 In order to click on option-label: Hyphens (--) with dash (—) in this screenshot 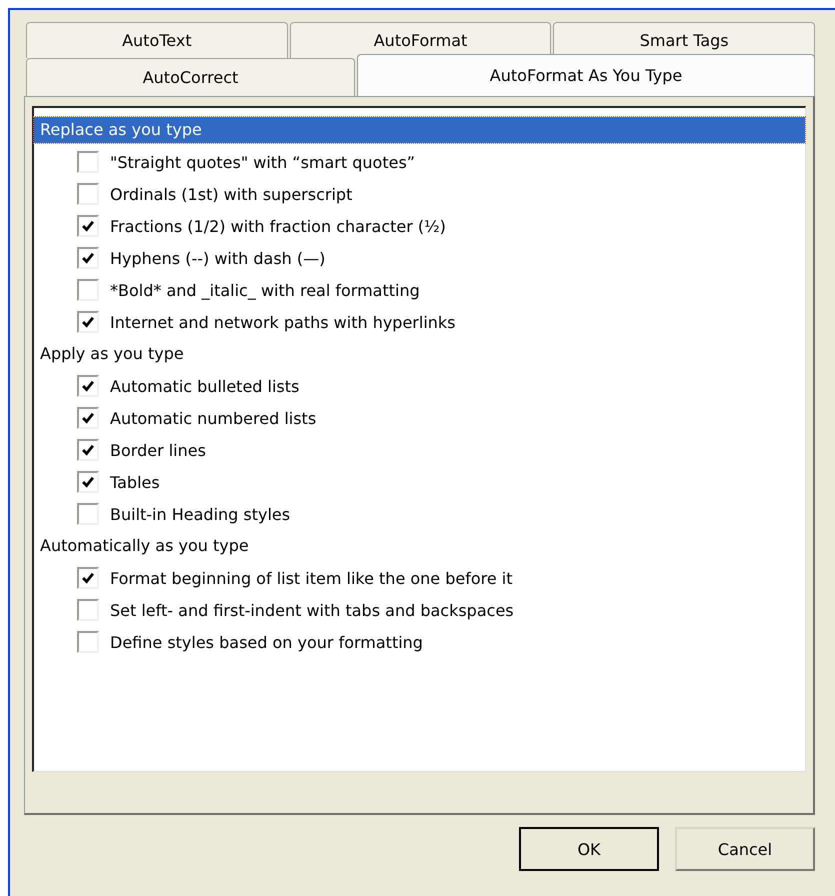, I will do `click(218, 258)`.